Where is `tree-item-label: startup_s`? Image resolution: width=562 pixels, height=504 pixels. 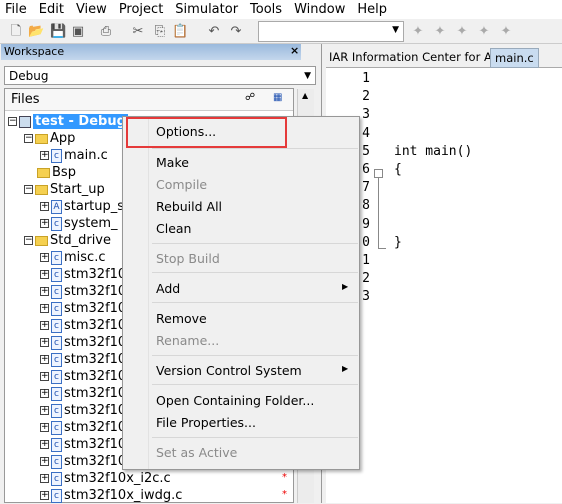
tree-item-label: startup_s is located at coordinates (94, 206).